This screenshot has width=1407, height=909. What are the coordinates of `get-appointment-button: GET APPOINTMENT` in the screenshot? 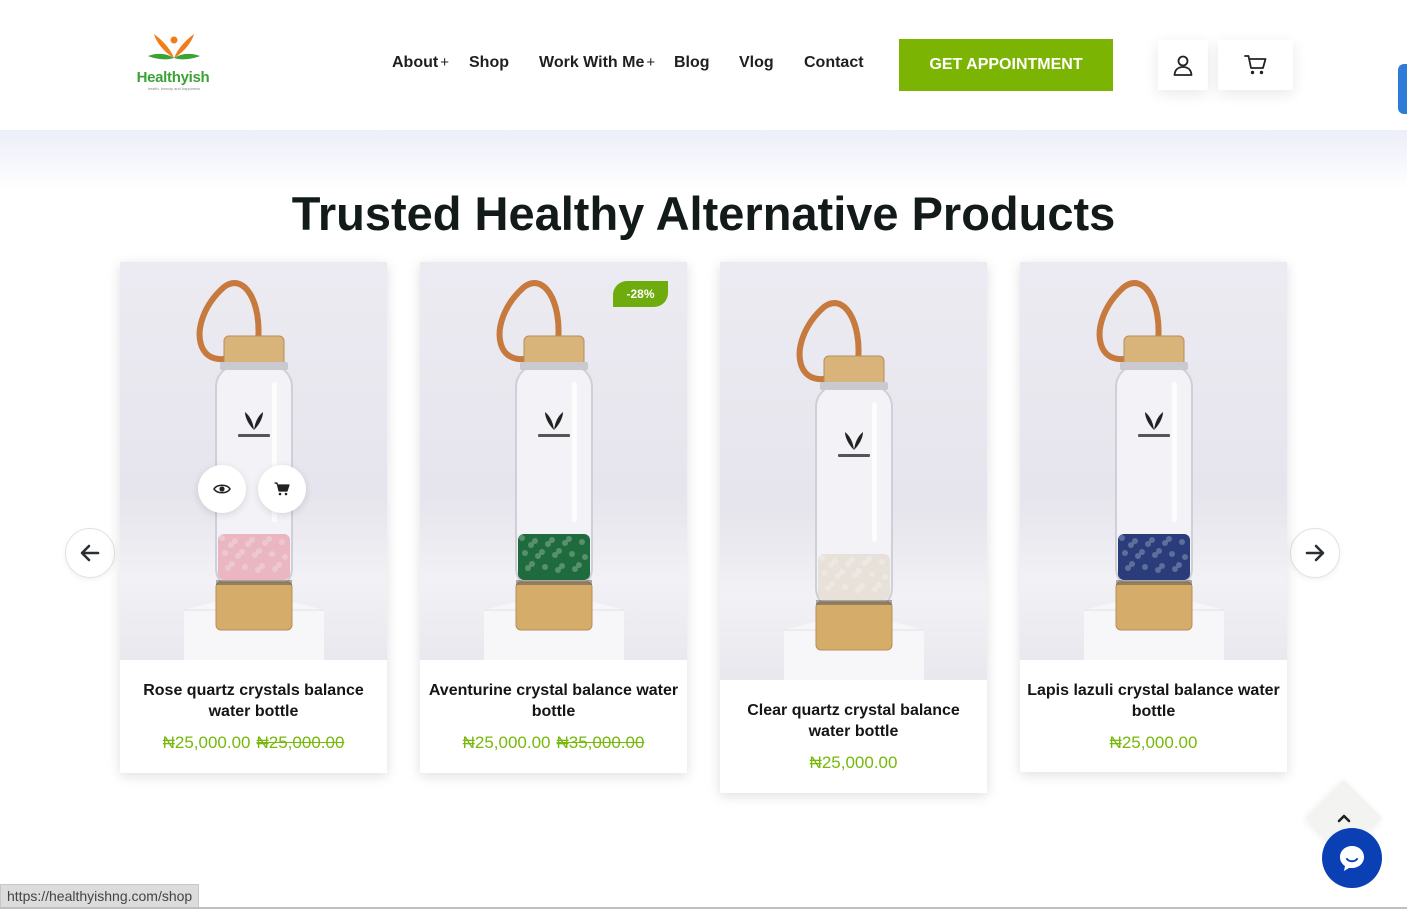 It's located at (1006, 65).